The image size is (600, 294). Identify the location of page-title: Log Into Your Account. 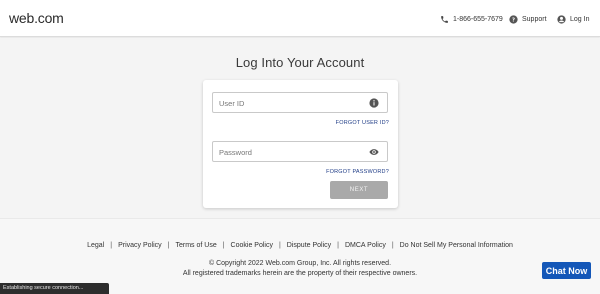
(300, 62).